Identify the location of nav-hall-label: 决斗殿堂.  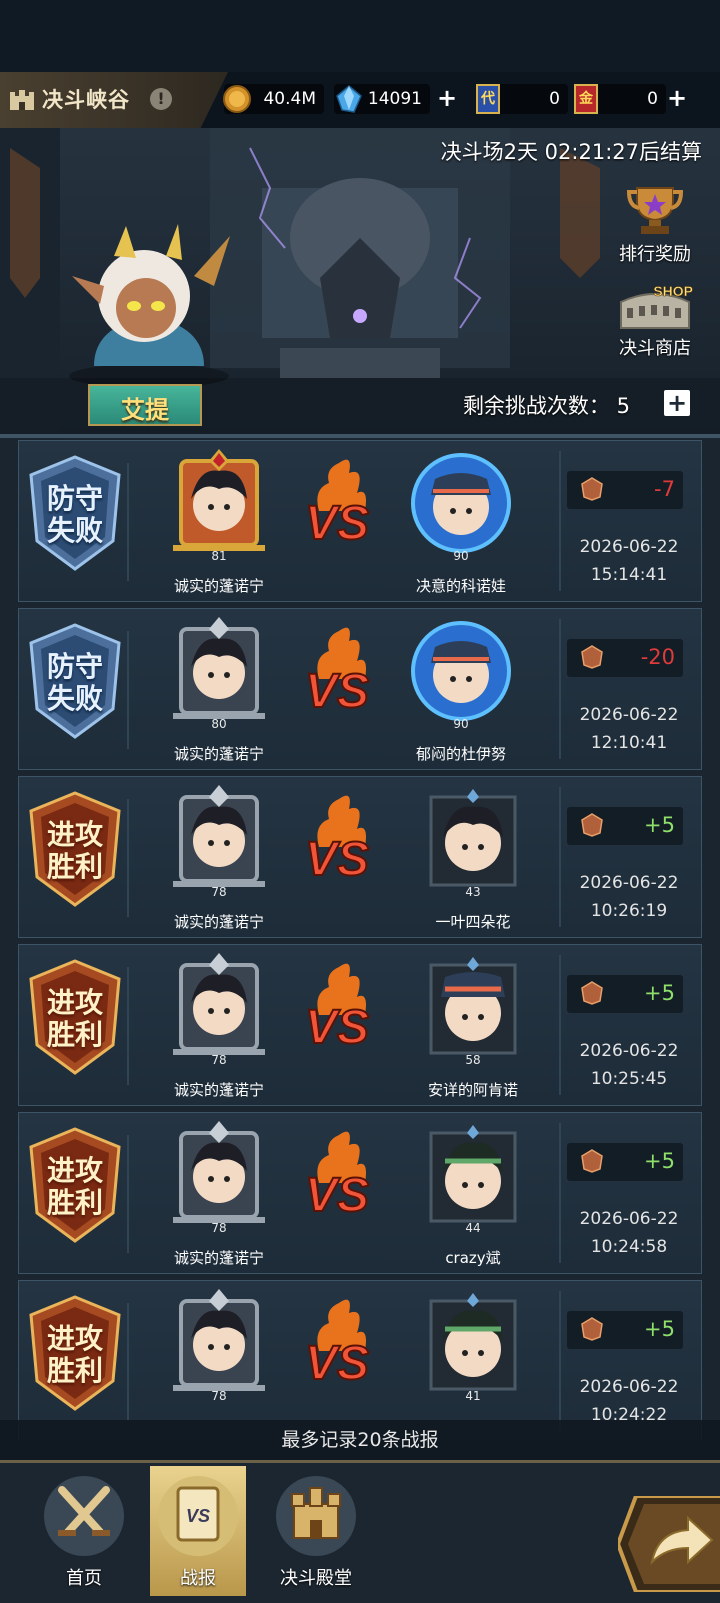
(316, 1578).